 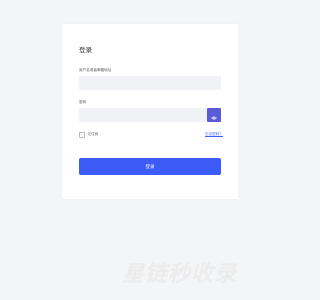 I want to click on remember-label: 记住我, so click(x=93, y=134).